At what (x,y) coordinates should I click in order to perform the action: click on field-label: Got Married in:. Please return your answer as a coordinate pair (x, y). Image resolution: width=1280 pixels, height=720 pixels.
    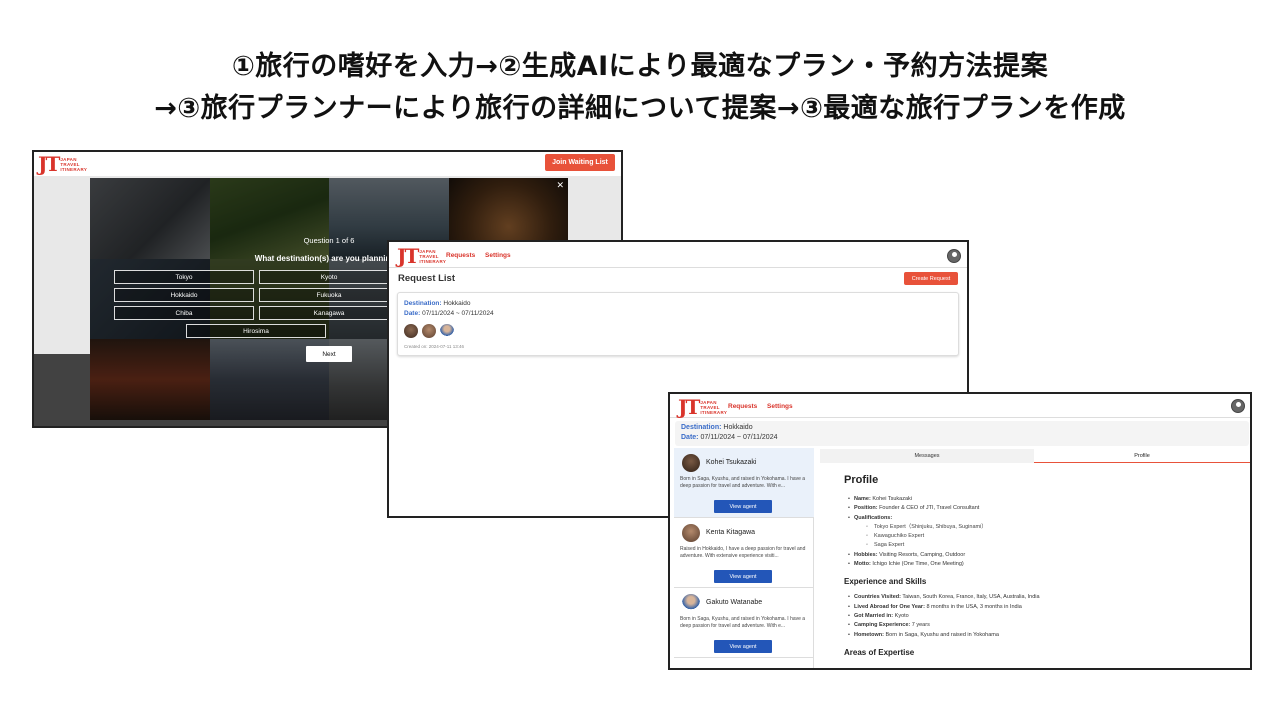
    Looking at the image, I should click on (874, 615).